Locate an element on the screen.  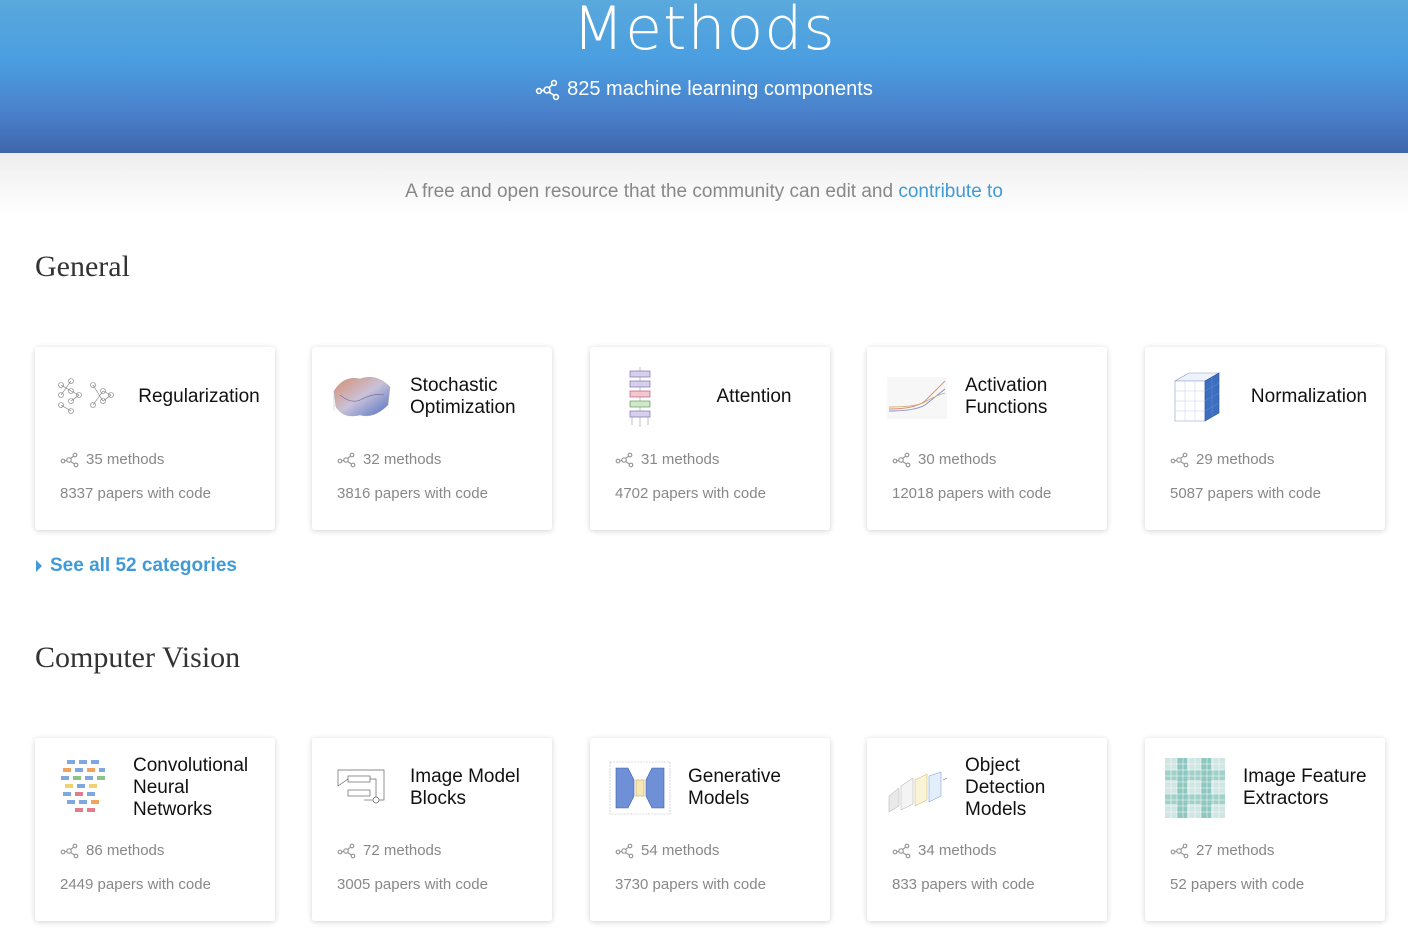
card-papers: 2449 papers with code is located at coordinates (135, 884).